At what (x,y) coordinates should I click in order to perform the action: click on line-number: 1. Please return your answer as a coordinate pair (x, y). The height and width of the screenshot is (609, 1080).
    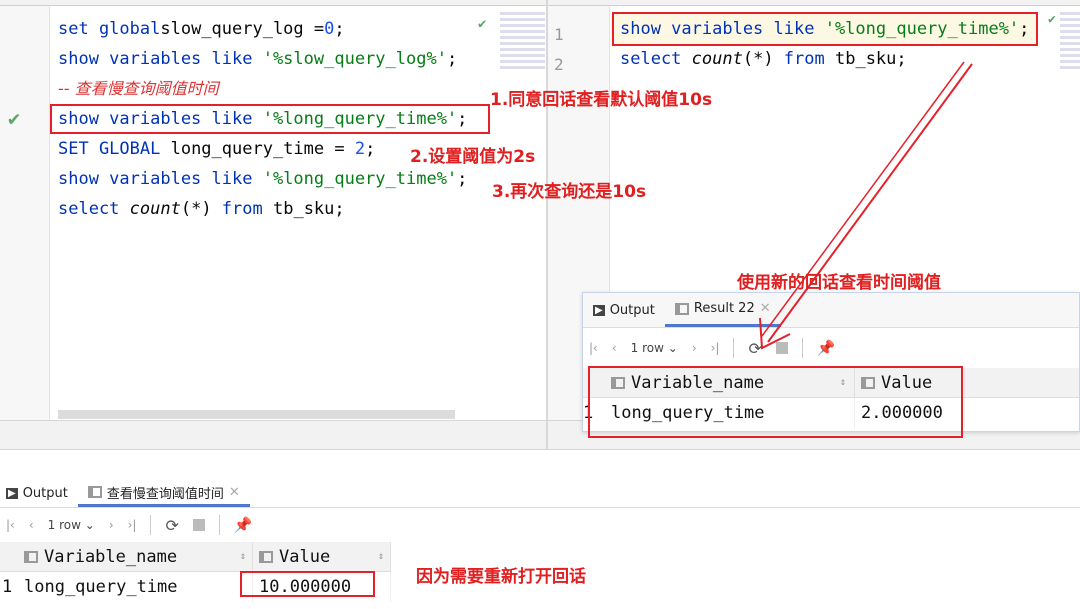
    Looking at the image, I should click on (559, 34).